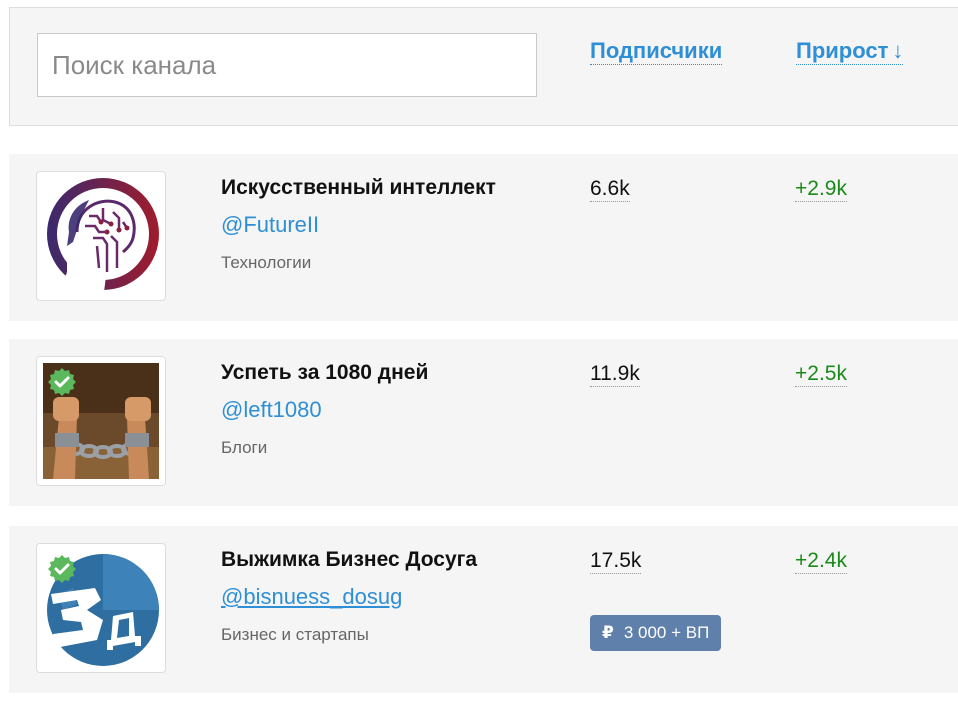 This screenshot has height=703, width=958. I want to click on price-badge-button: ₽3 000 + ВП, so click(656, 633).